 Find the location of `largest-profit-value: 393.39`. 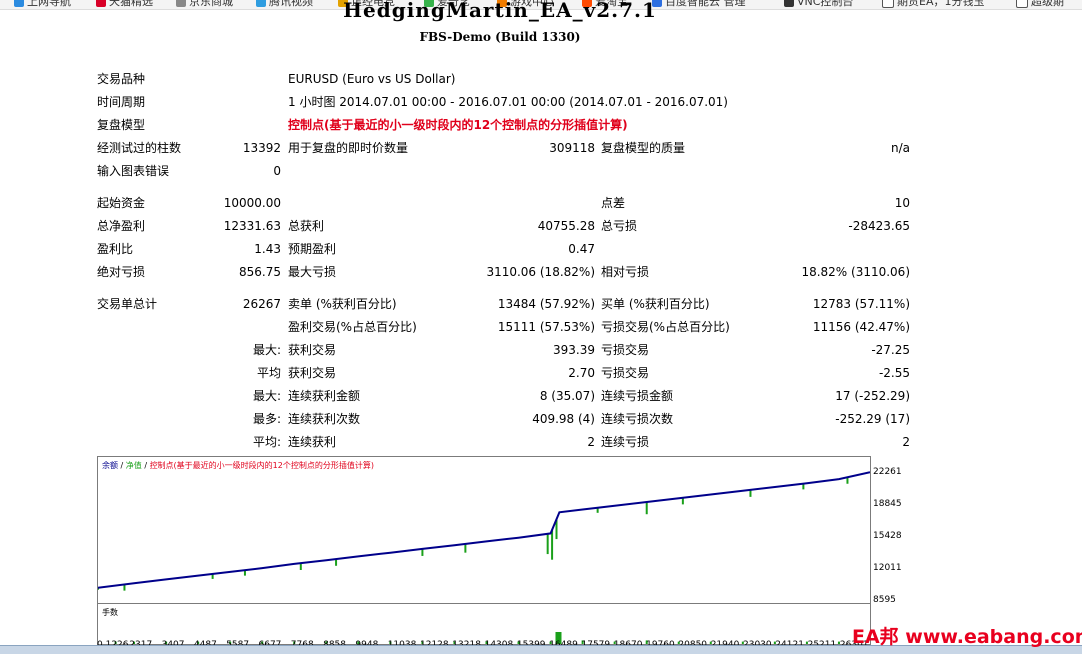

largest-profit-value: 393.39 is located at coordinates (574, 350).